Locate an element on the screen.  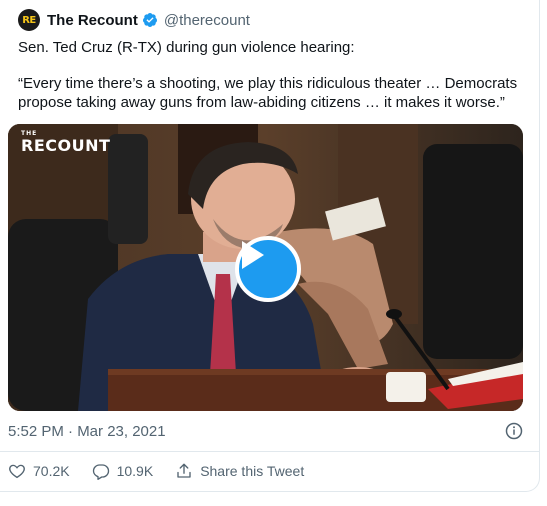
divider is located at coordinates (270, 451).